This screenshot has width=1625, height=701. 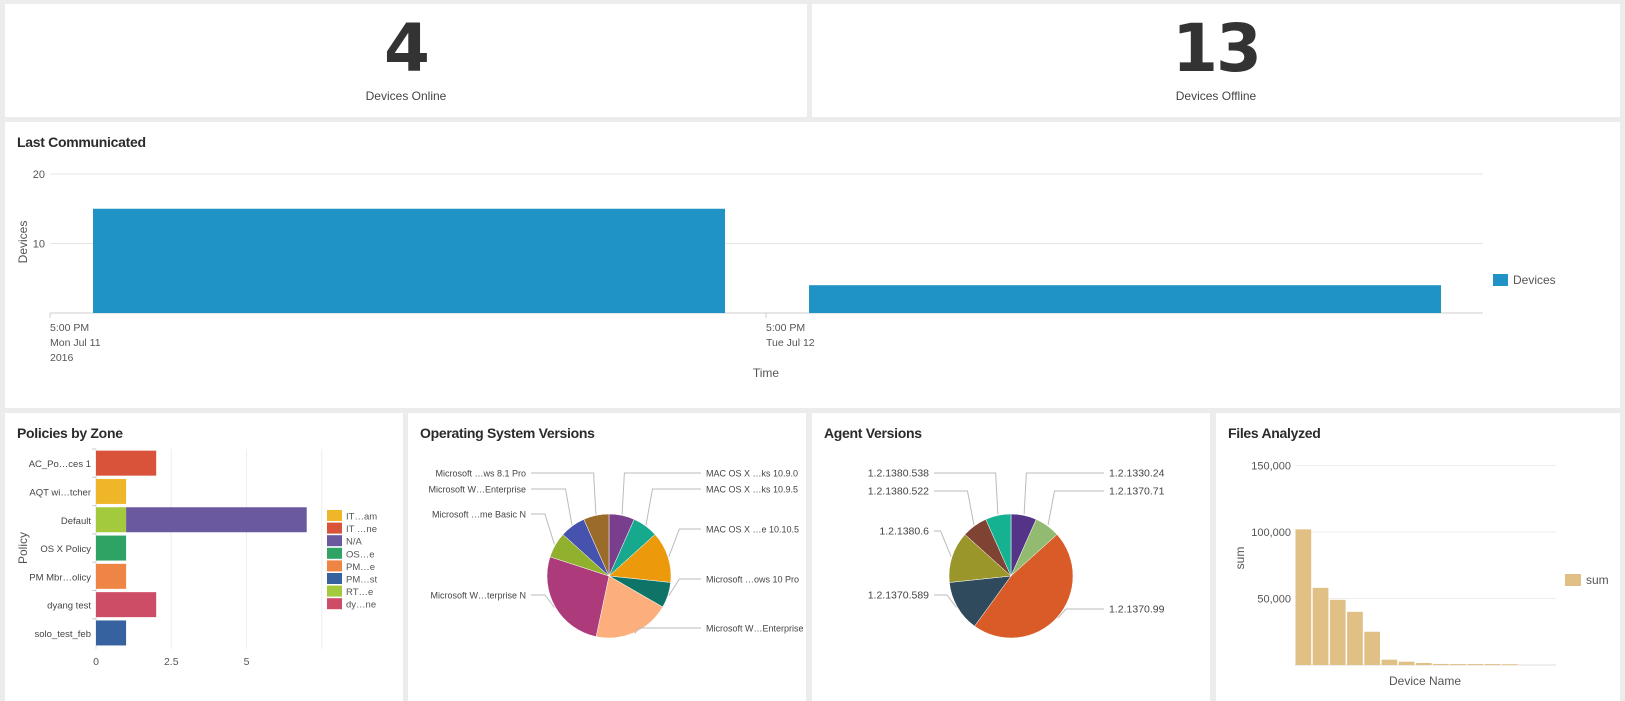 What do you see at coordinates (790, 343) in the screenshot?
I see `x-tick-label: Tue Jul 12` at bounding box center [790, 343].